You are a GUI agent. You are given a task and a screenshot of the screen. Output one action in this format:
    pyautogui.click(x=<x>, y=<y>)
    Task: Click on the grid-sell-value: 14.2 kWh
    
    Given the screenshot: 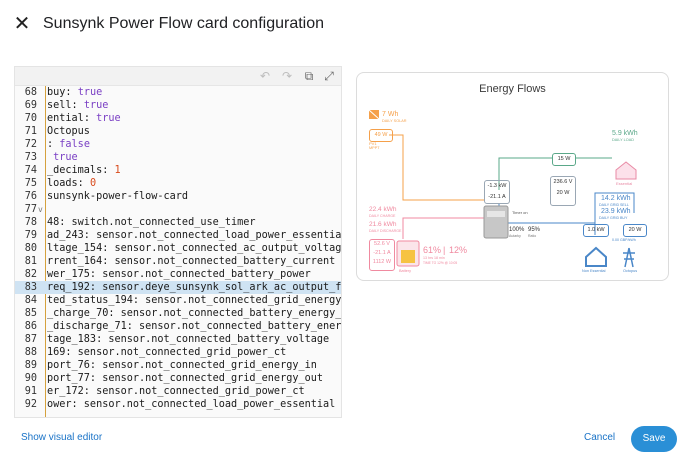 What is the action you would take?
    pyautogui.click(x=616, y=198)
    